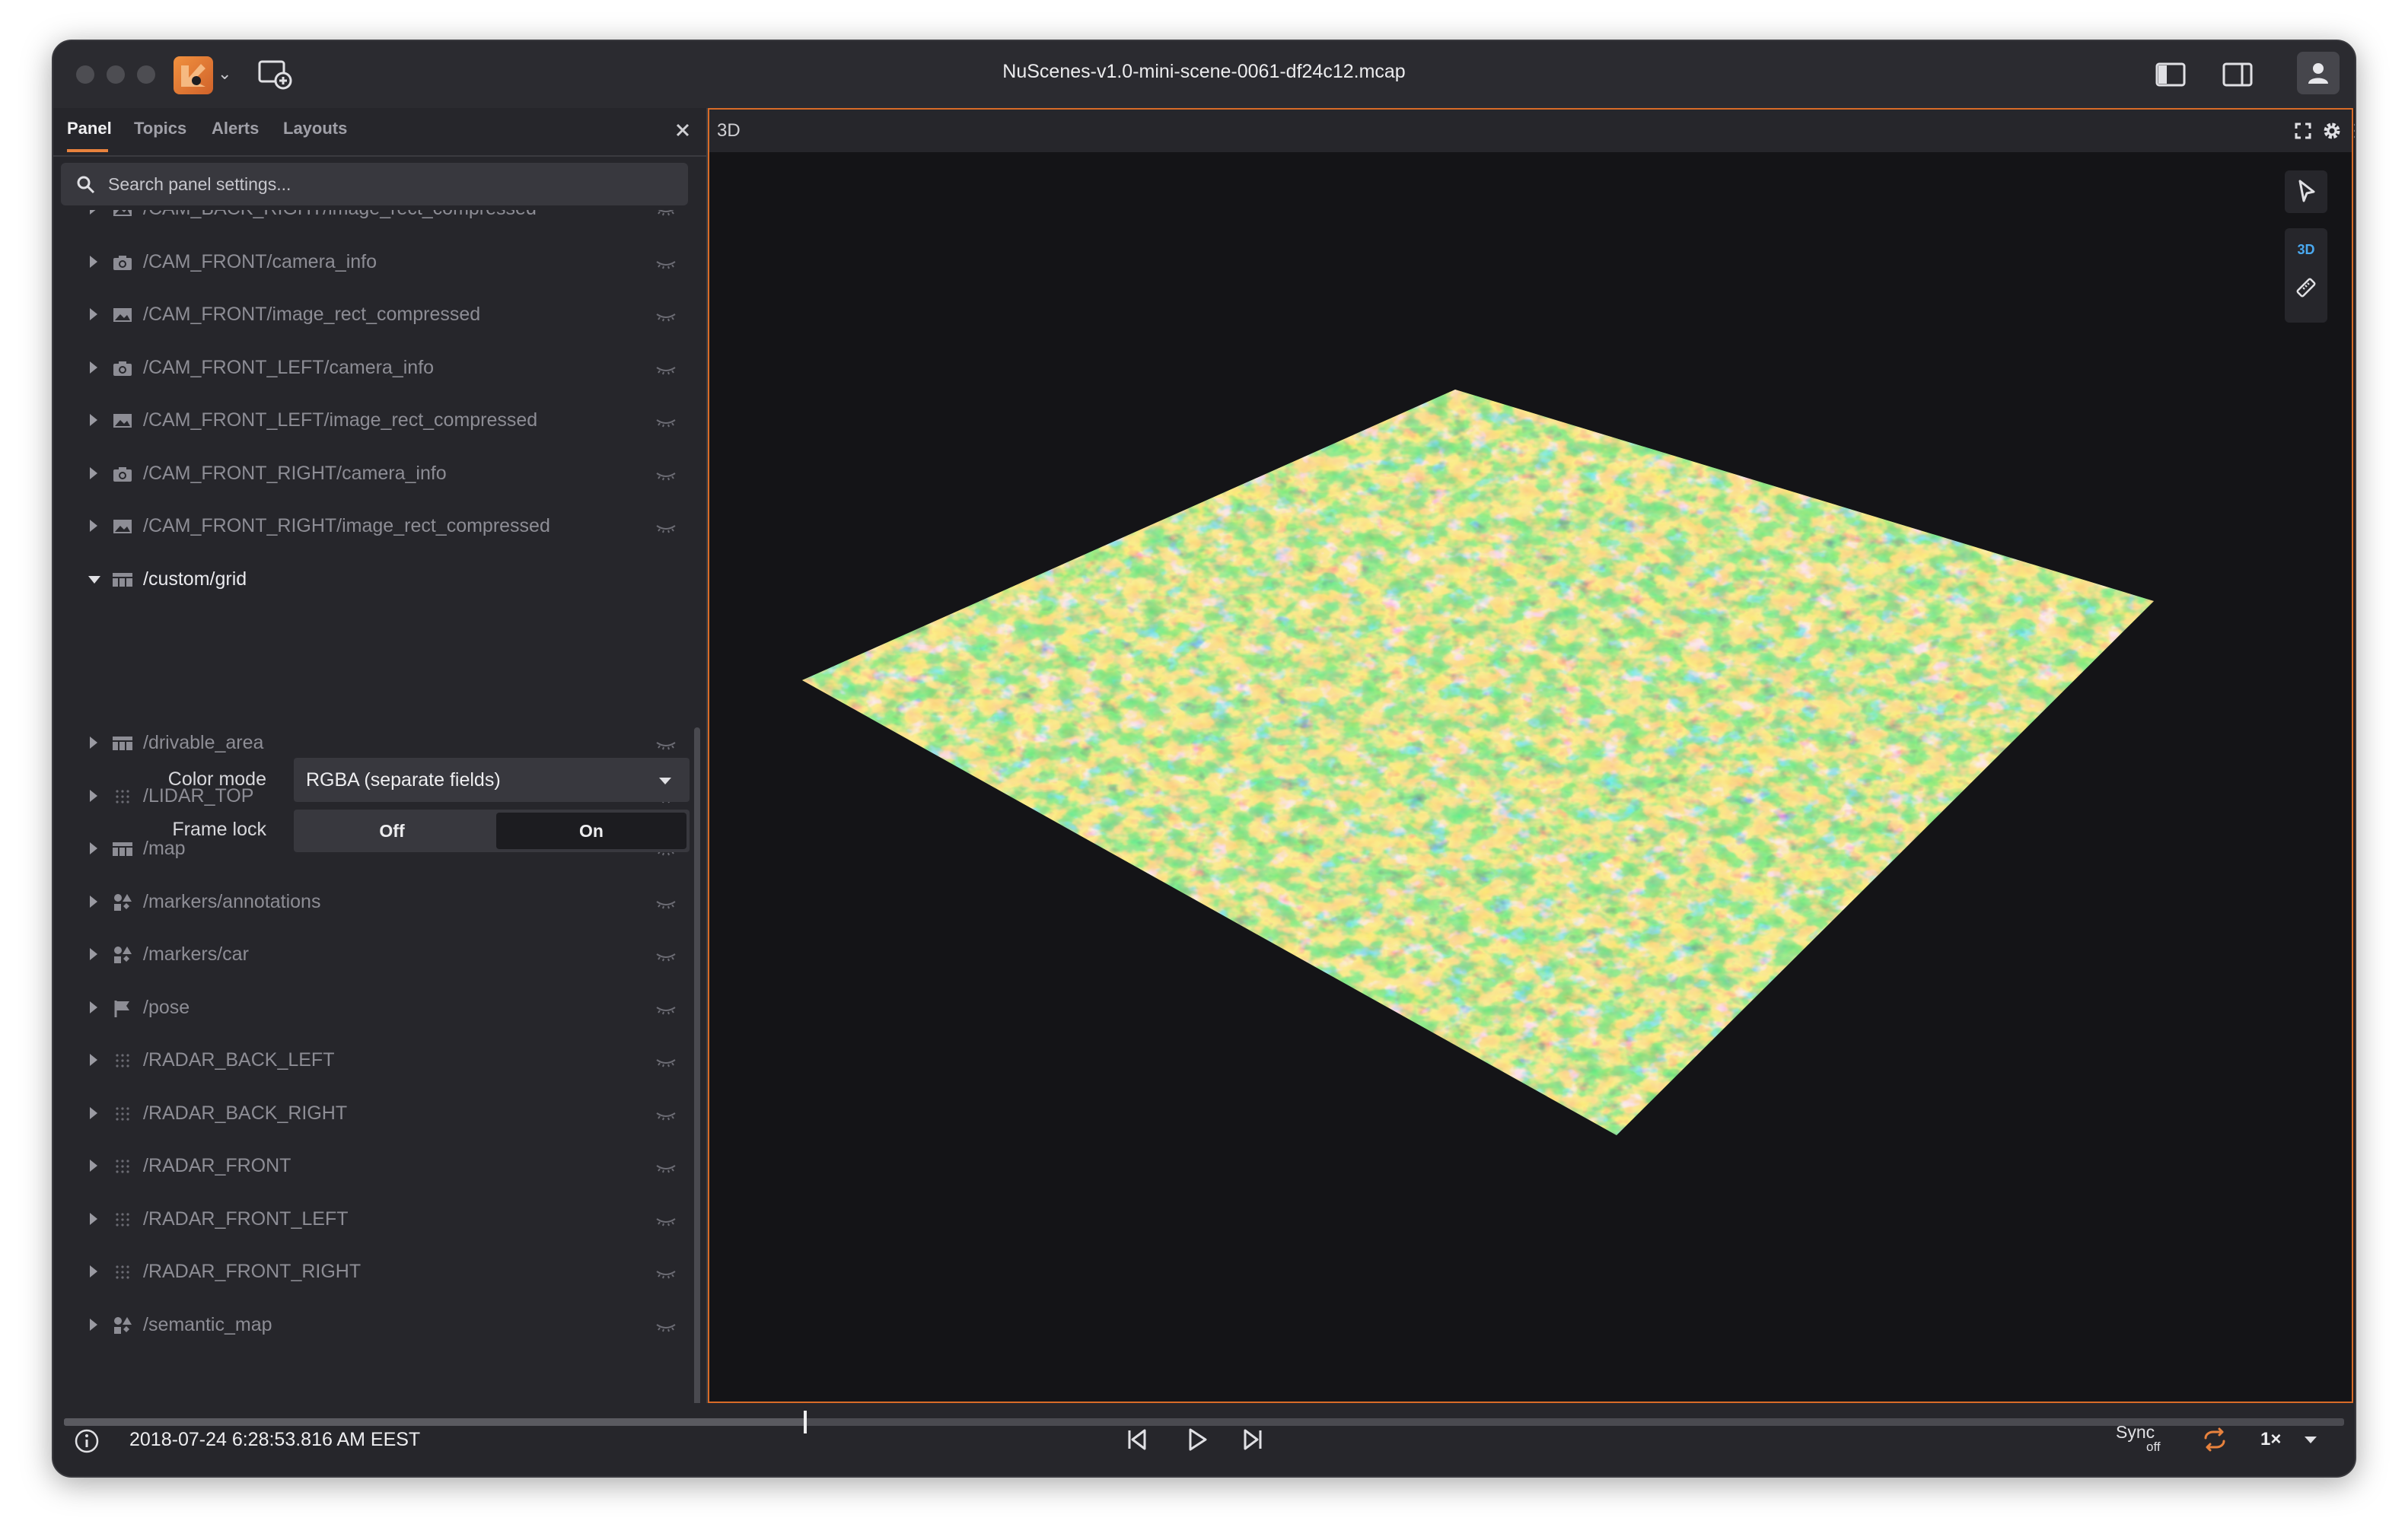  Describe the element at coordinates (346, 525) in the screenshot. I see `topic-label: /CAM_FRONT_RIGHT/image_rect_compressed` at that location.